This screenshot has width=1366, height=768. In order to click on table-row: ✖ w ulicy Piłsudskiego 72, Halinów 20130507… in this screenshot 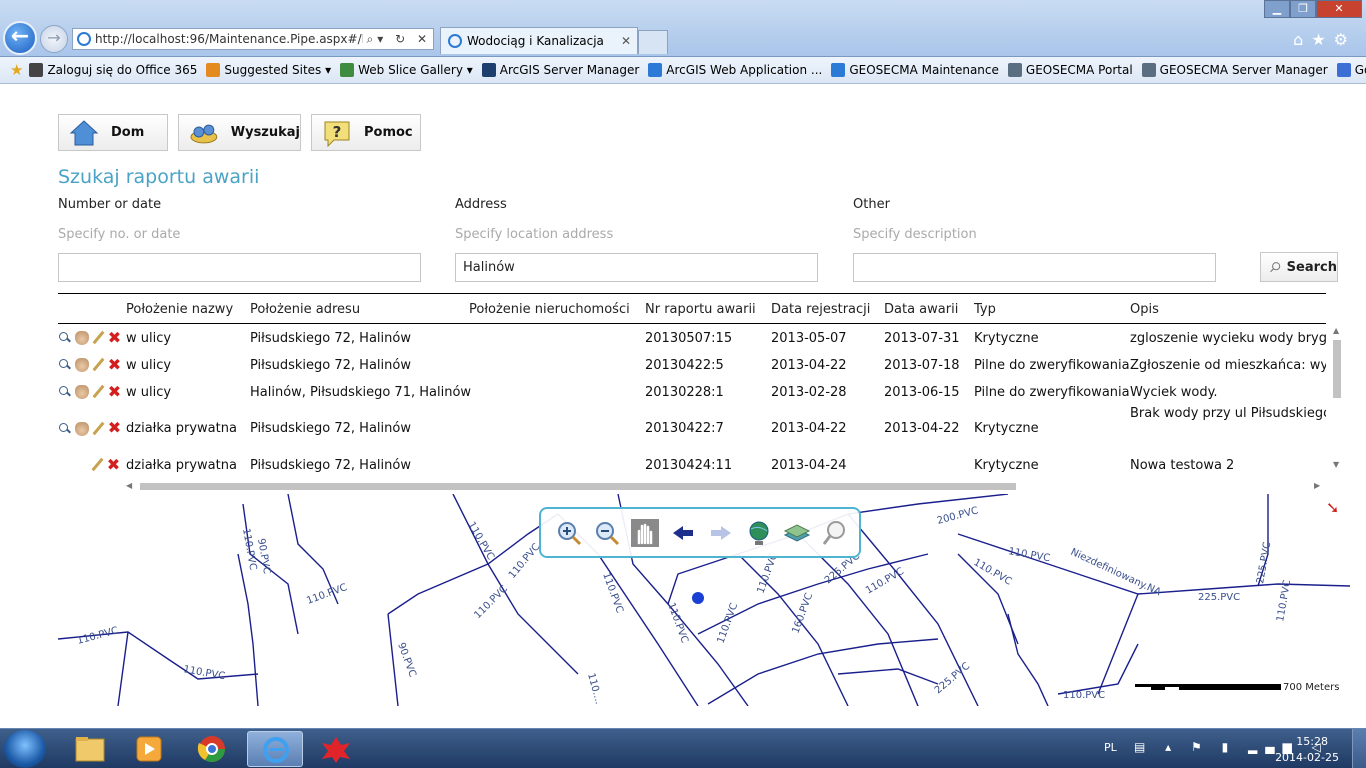, I will do `click(692, 338)`.